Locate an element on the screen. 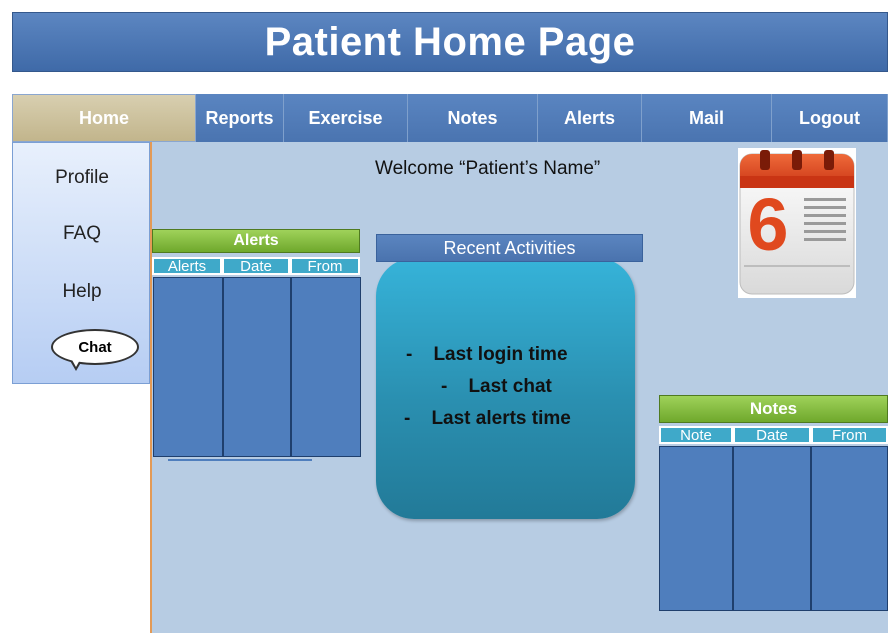 Image resolution: width=888 pixels, height=633 pixels. notes-date-column is located at coordinates (773, 528).